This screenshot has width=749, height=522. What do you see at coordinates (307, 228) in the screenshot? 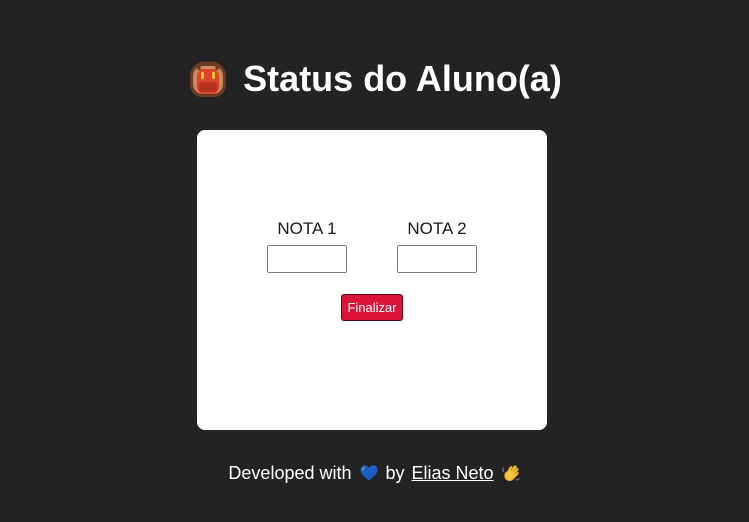
I see `nota1-label: NOTA 1` at bounding box center [307, 228].